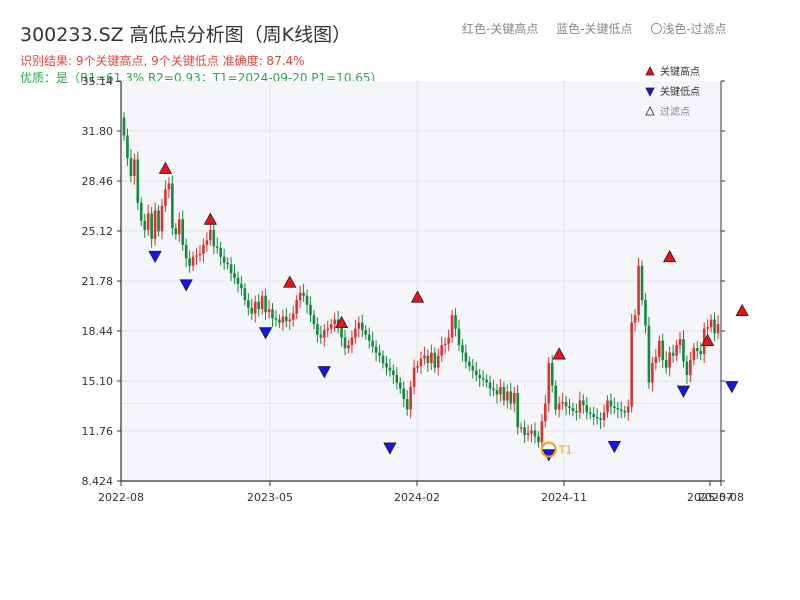  Describe the element at coordinates (98, 431) in the screenshot. I see `y-tick-label: 11.76` at that location.